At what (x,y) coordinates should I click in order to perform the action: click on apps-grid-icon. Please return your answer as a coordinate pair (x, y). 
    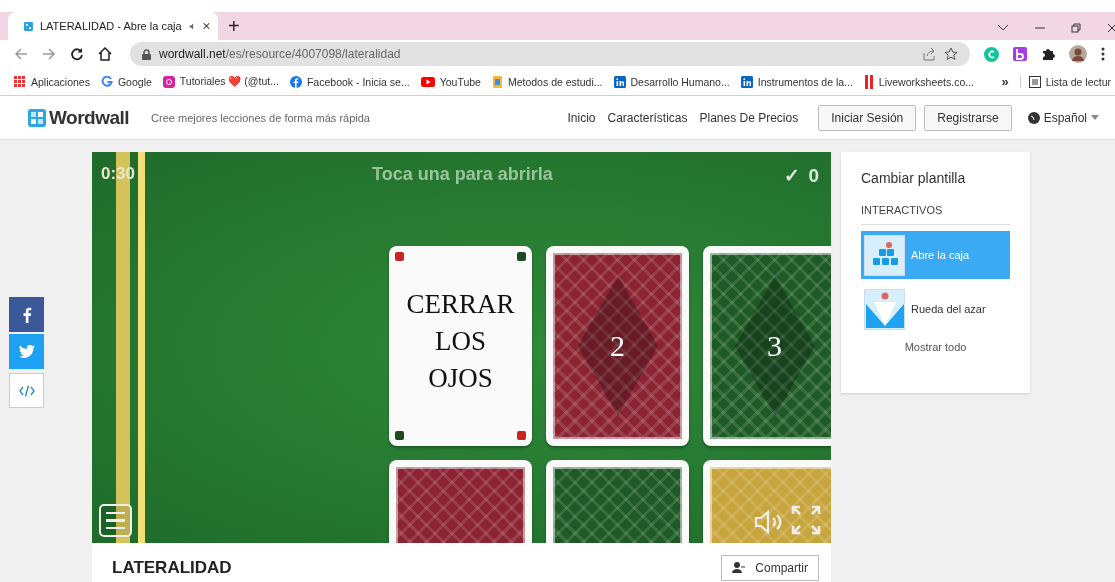
    Looking at the image, I should click on (20, 81).